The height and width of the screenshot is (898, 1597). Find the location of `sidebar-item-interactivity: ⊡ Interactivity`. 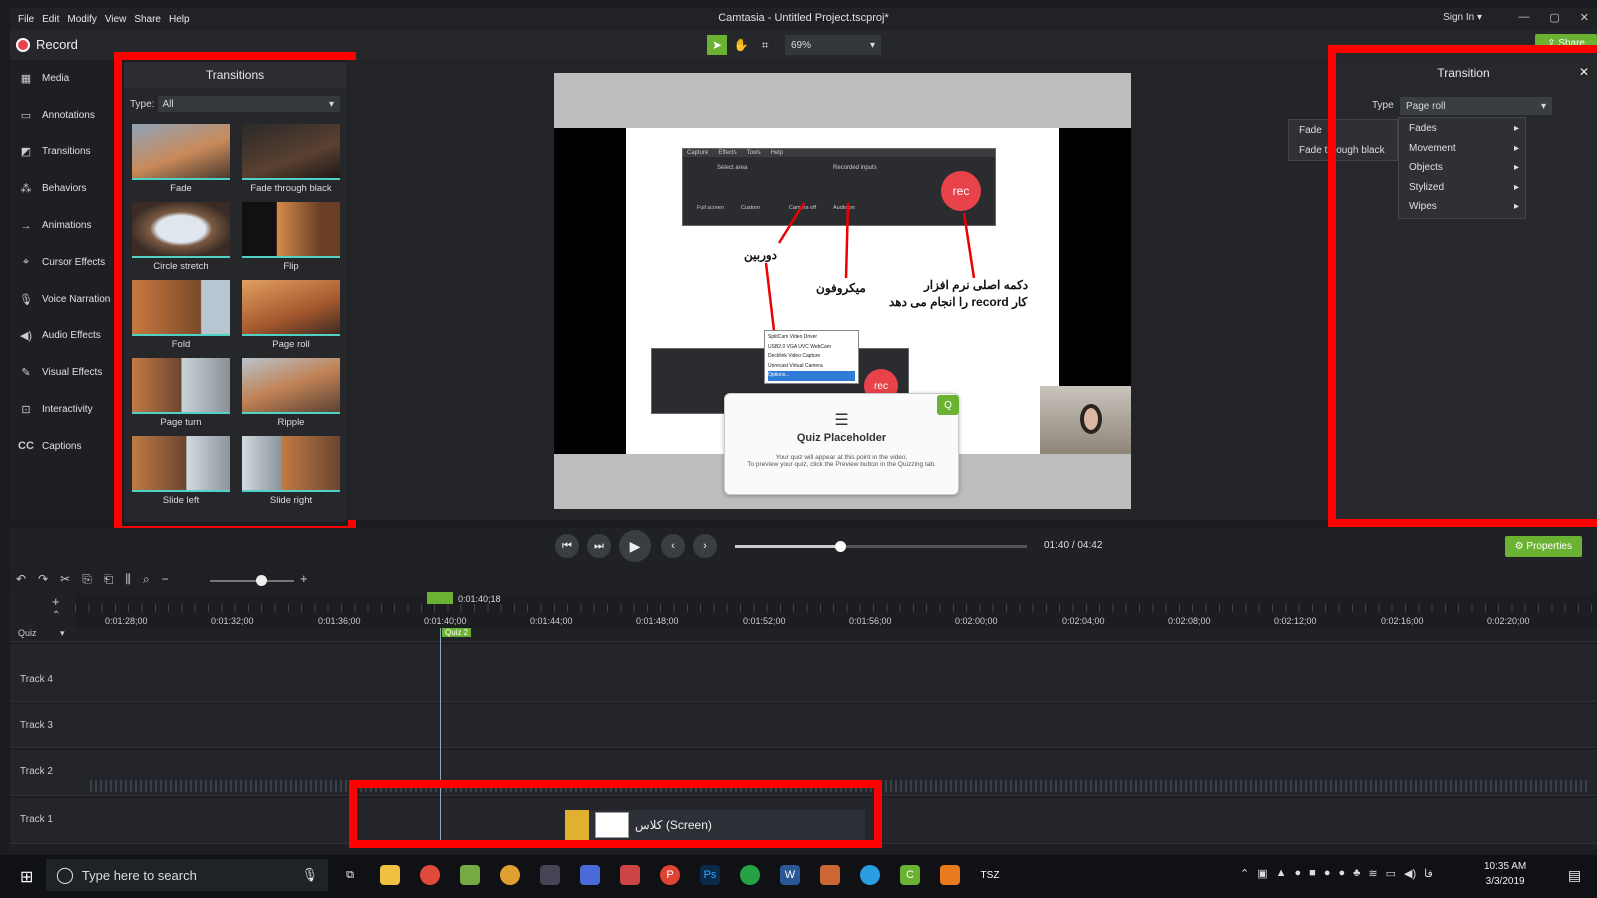

sidebar-item-interactivity: ⊡ Interactivity is located at coordinates (62, 409).